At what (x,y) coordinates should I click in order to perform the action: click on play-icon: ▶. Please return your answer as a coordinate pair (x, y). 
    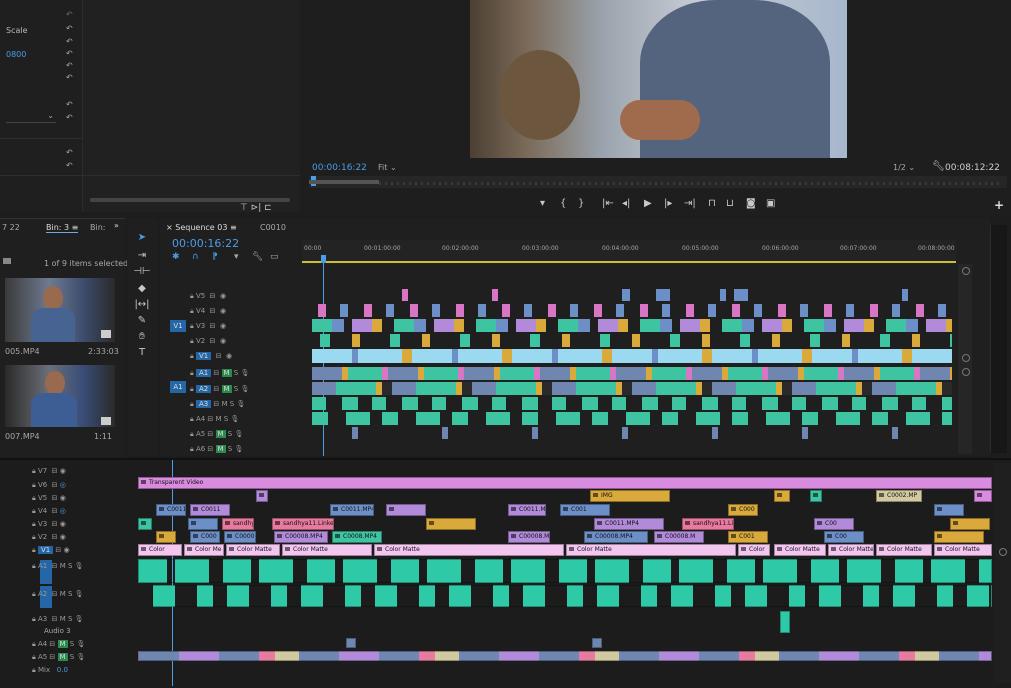
    Looking at the image, I should click on (648, 203).